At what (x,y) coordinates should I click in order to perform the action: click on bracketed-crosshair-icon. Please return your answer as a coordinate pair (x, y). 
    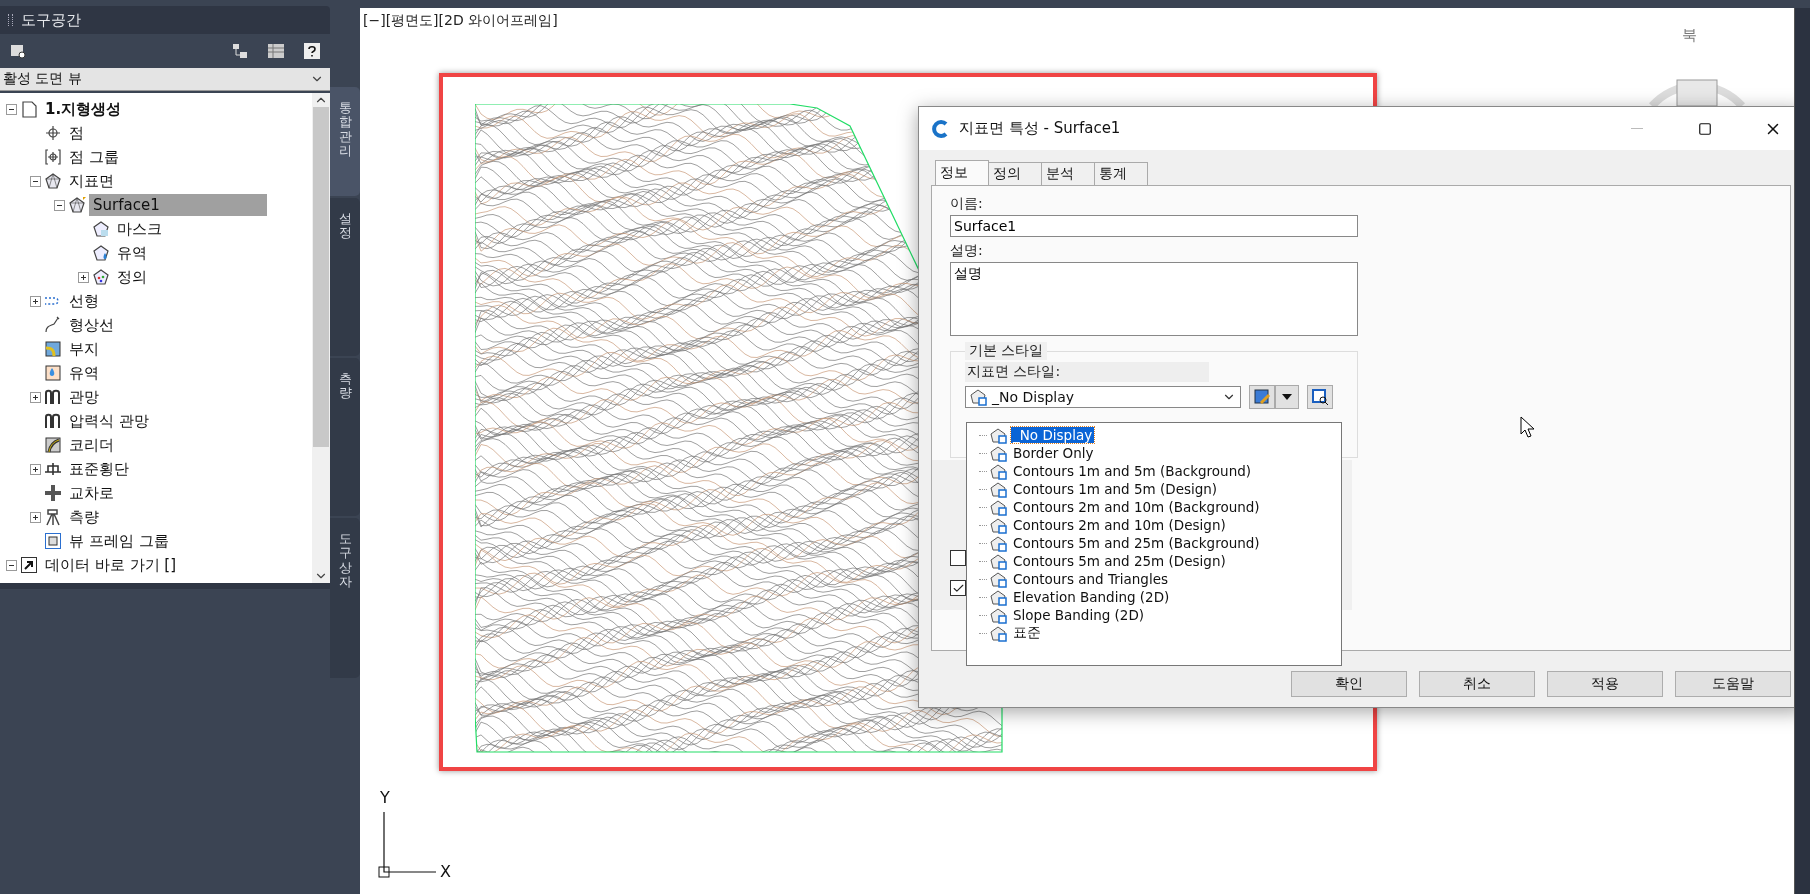
    Looking at the image, I should click on (53, 157).